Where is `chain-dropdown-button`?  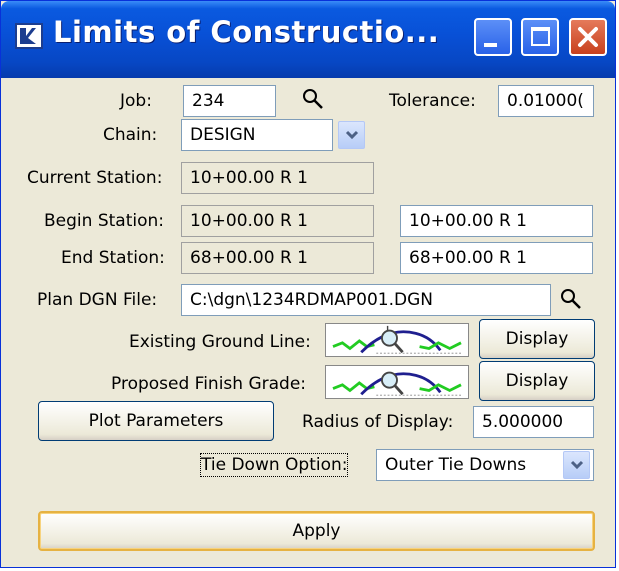
chain-dropdown-button is located at coordinates (351, 135).